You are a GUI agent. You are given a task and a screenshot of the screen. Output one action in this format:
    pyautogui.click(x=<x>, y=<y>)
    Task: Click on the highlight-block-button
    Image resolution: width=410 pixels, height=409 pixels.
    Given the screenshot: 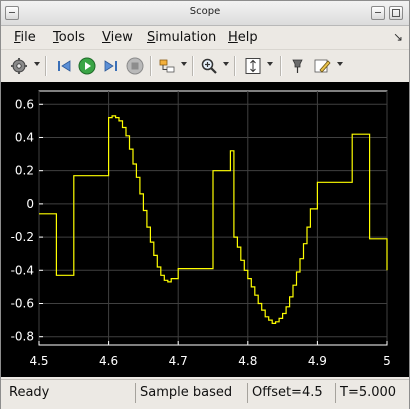 What is the action you would take?
    pyautogui.click(x=167, y=66)
    